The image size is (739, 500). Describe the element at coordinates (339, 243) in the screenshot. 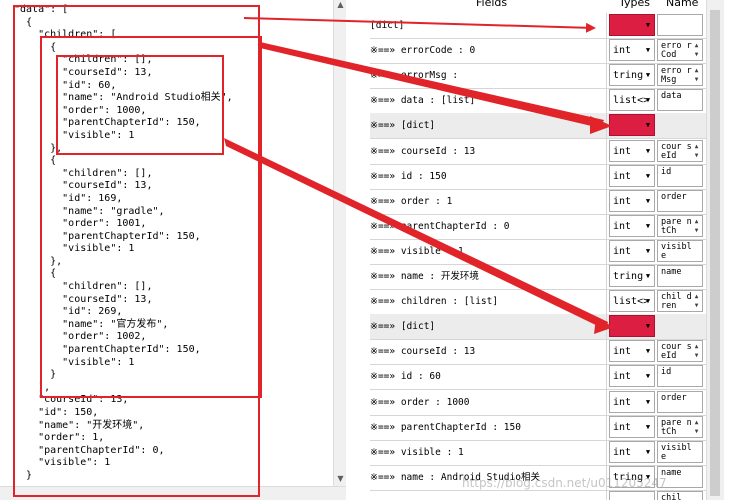

I see `vertical-scrollbar: ▲ ▼` at that location.